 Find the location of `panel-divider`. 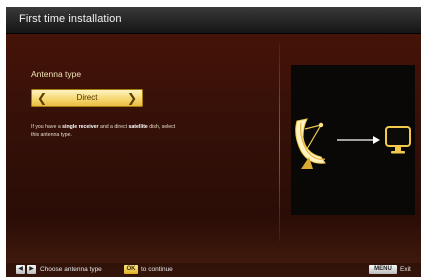

panel-divider is located at coordinates (279, 142).